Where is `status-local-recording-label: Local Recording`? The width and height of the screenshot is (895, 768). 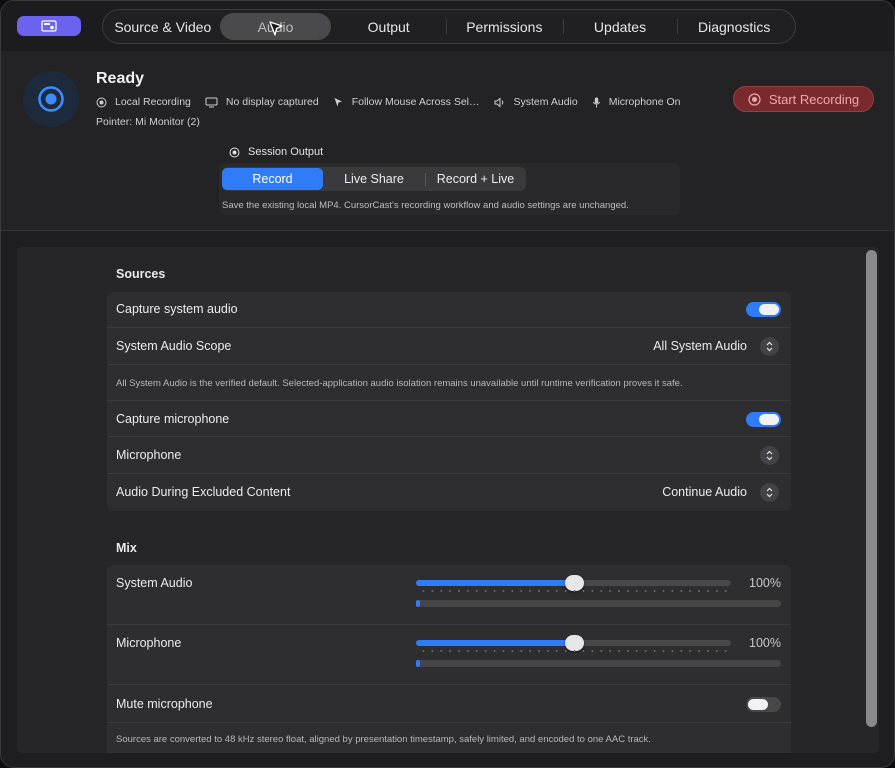 status-local-recording-label: Local Recording is located at coordinates (153, 102).